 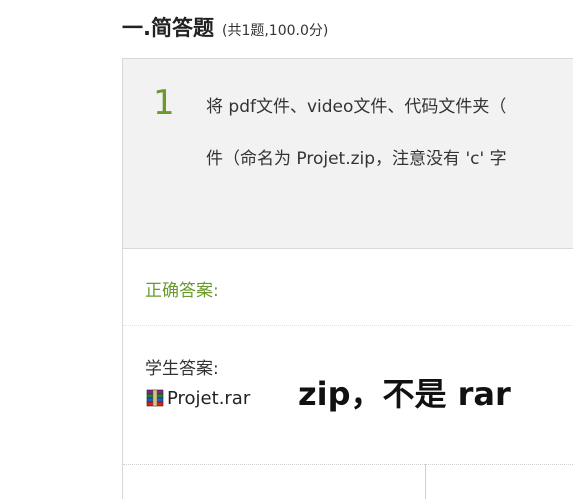 What do you see at coordinates (356, 107) in the screenshot?
I see `question-text-line-1: 将 pdf文件、video文件、代码文件夹（` at bounding box center [356, 107].